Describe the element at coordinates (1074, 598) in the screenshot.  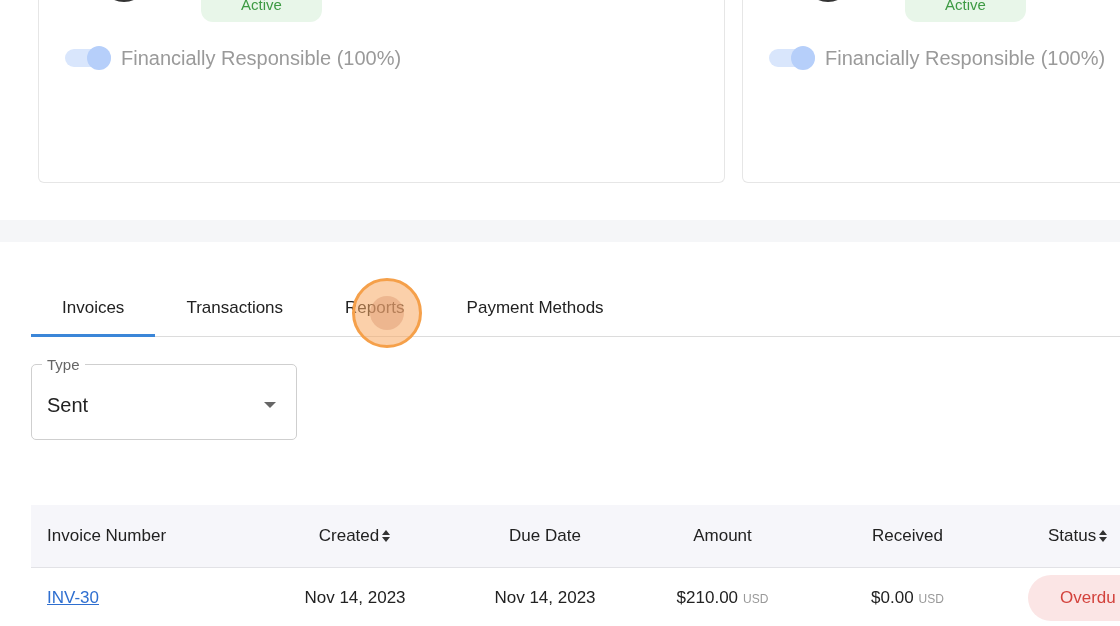
I see `status-badge: Overdu` at that location.